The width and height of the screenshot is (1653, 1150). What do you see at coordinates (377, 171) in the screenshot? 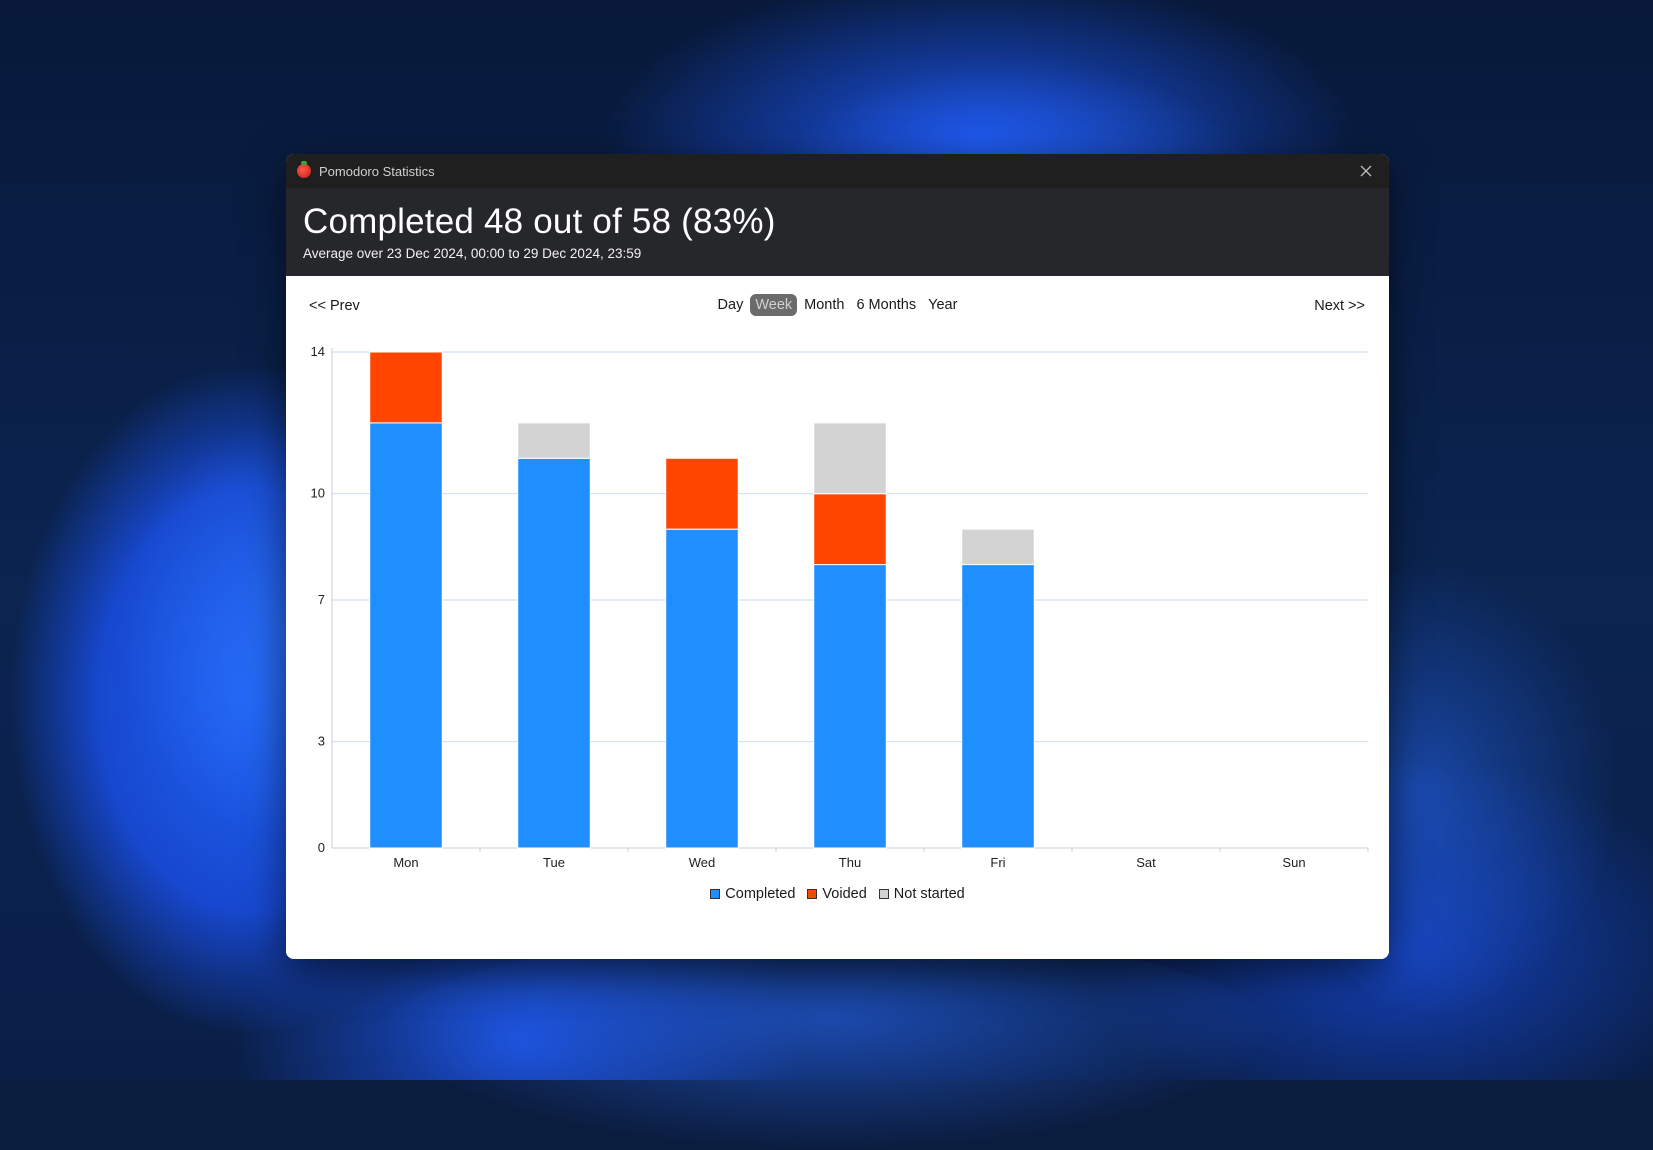
I see `window-title: Pomodoro Statistics` at bounding box center [377, 171].